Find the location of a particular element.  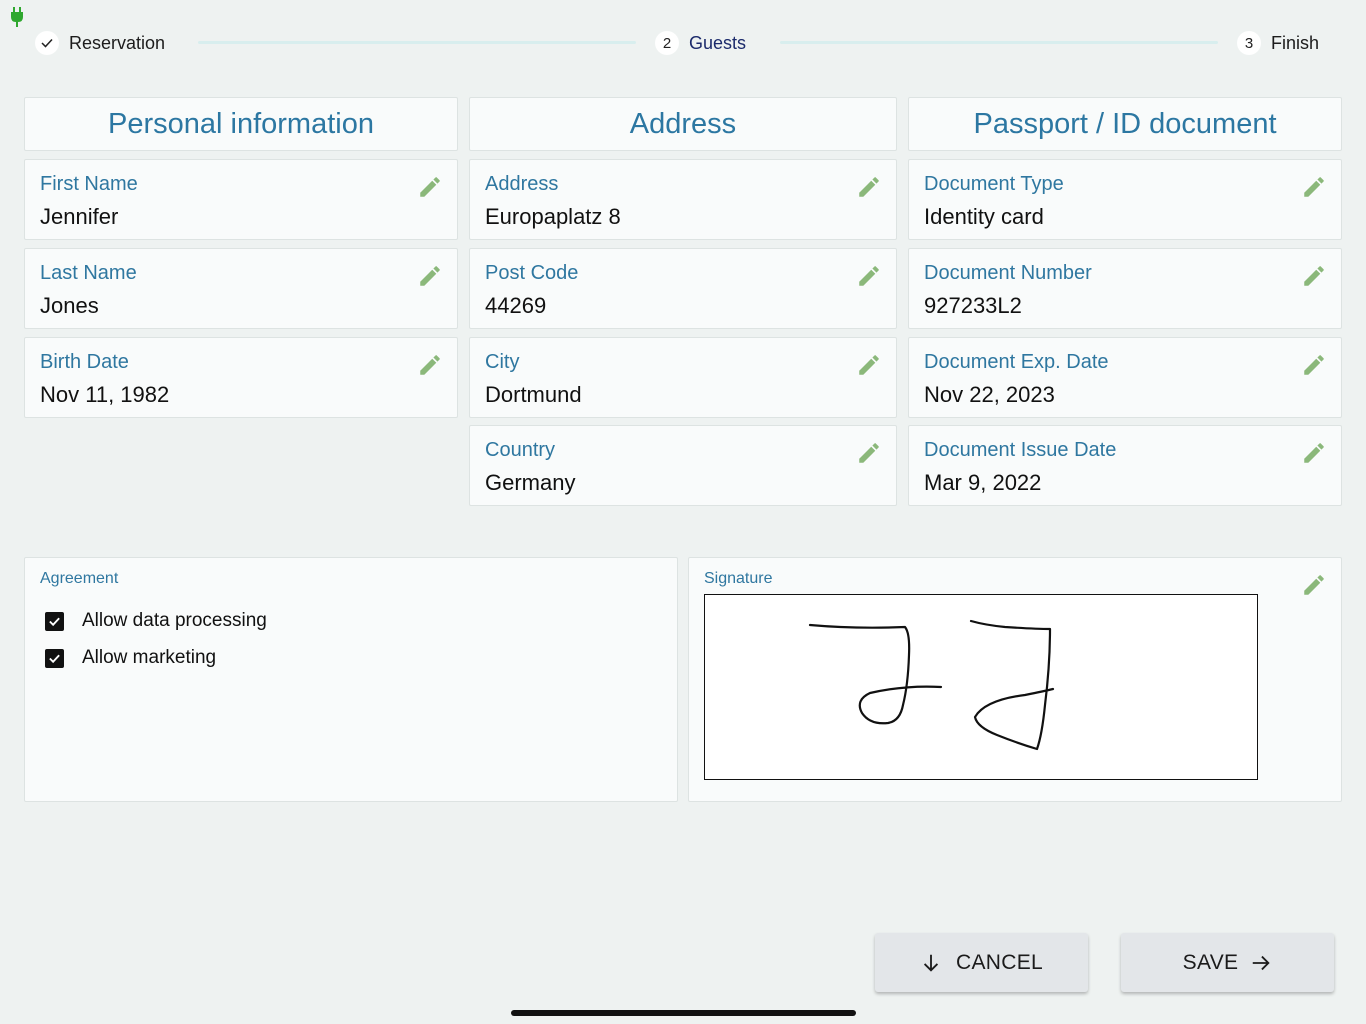

field-value: Europaplatz 8 is located at coordinates (553, 216).